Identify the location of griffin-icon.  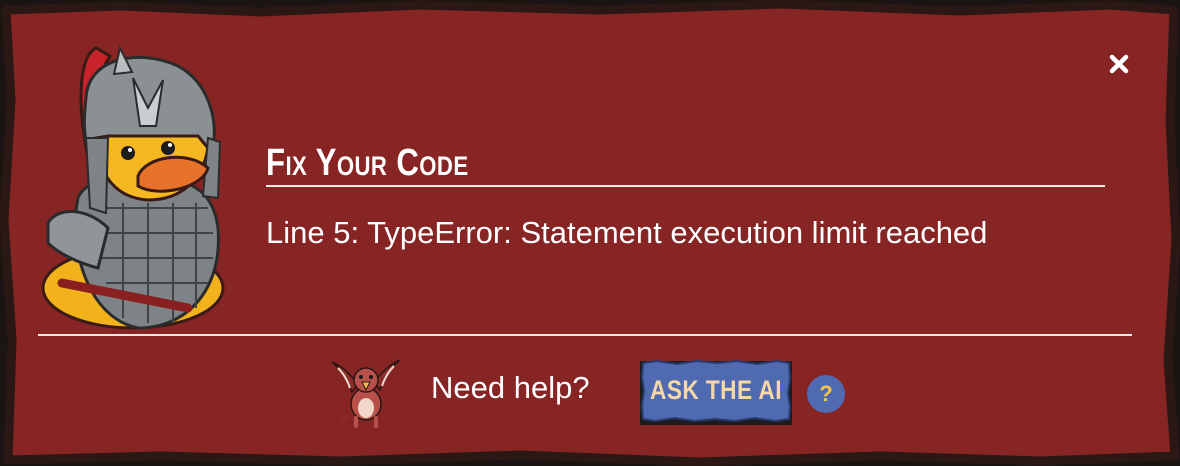
(366, 393).